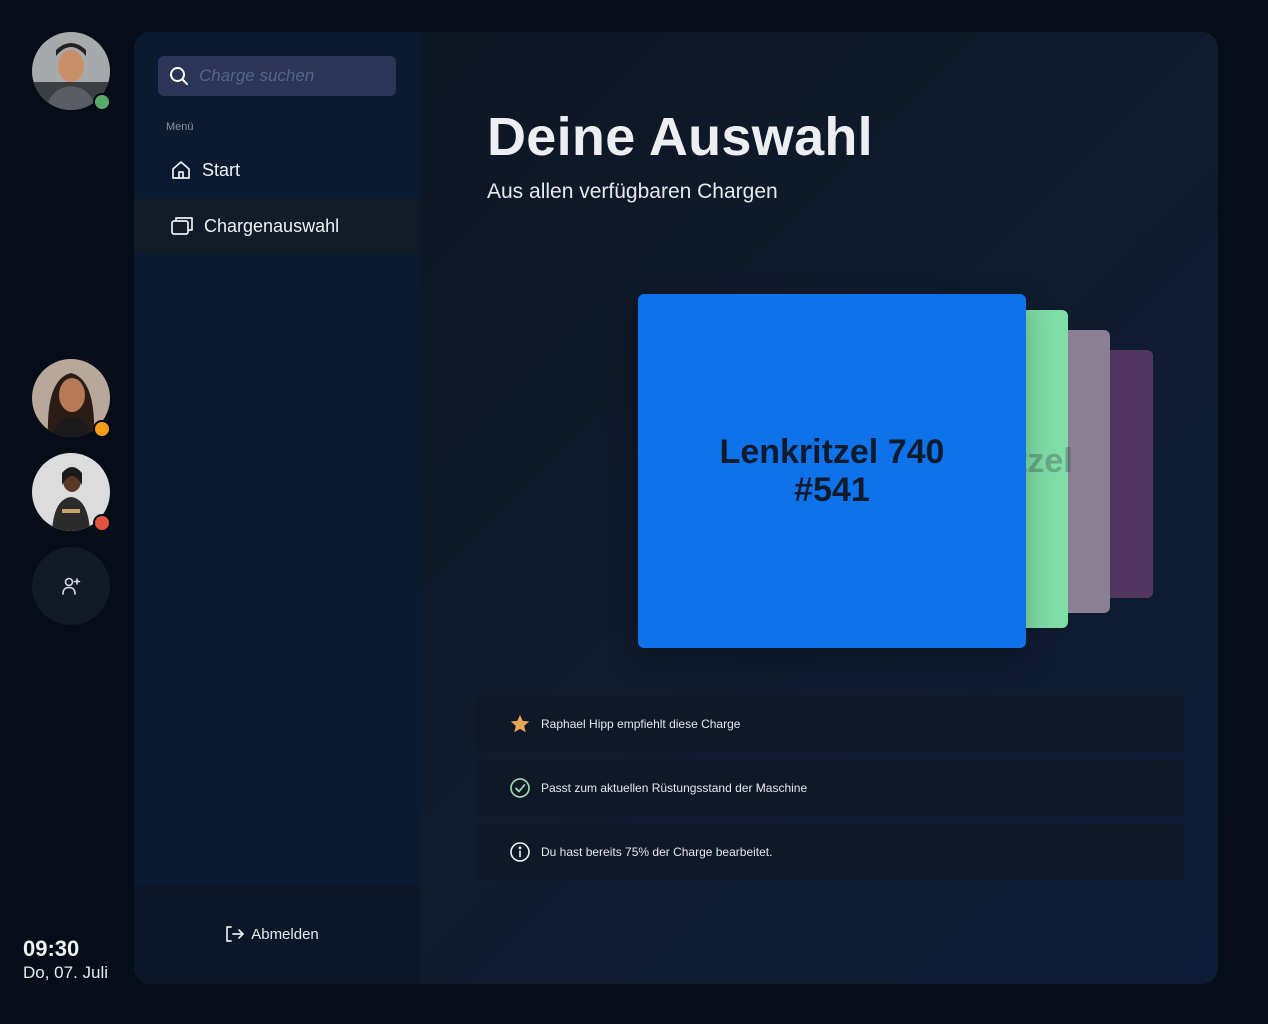  I want to click on search-box, so click(277, 76).